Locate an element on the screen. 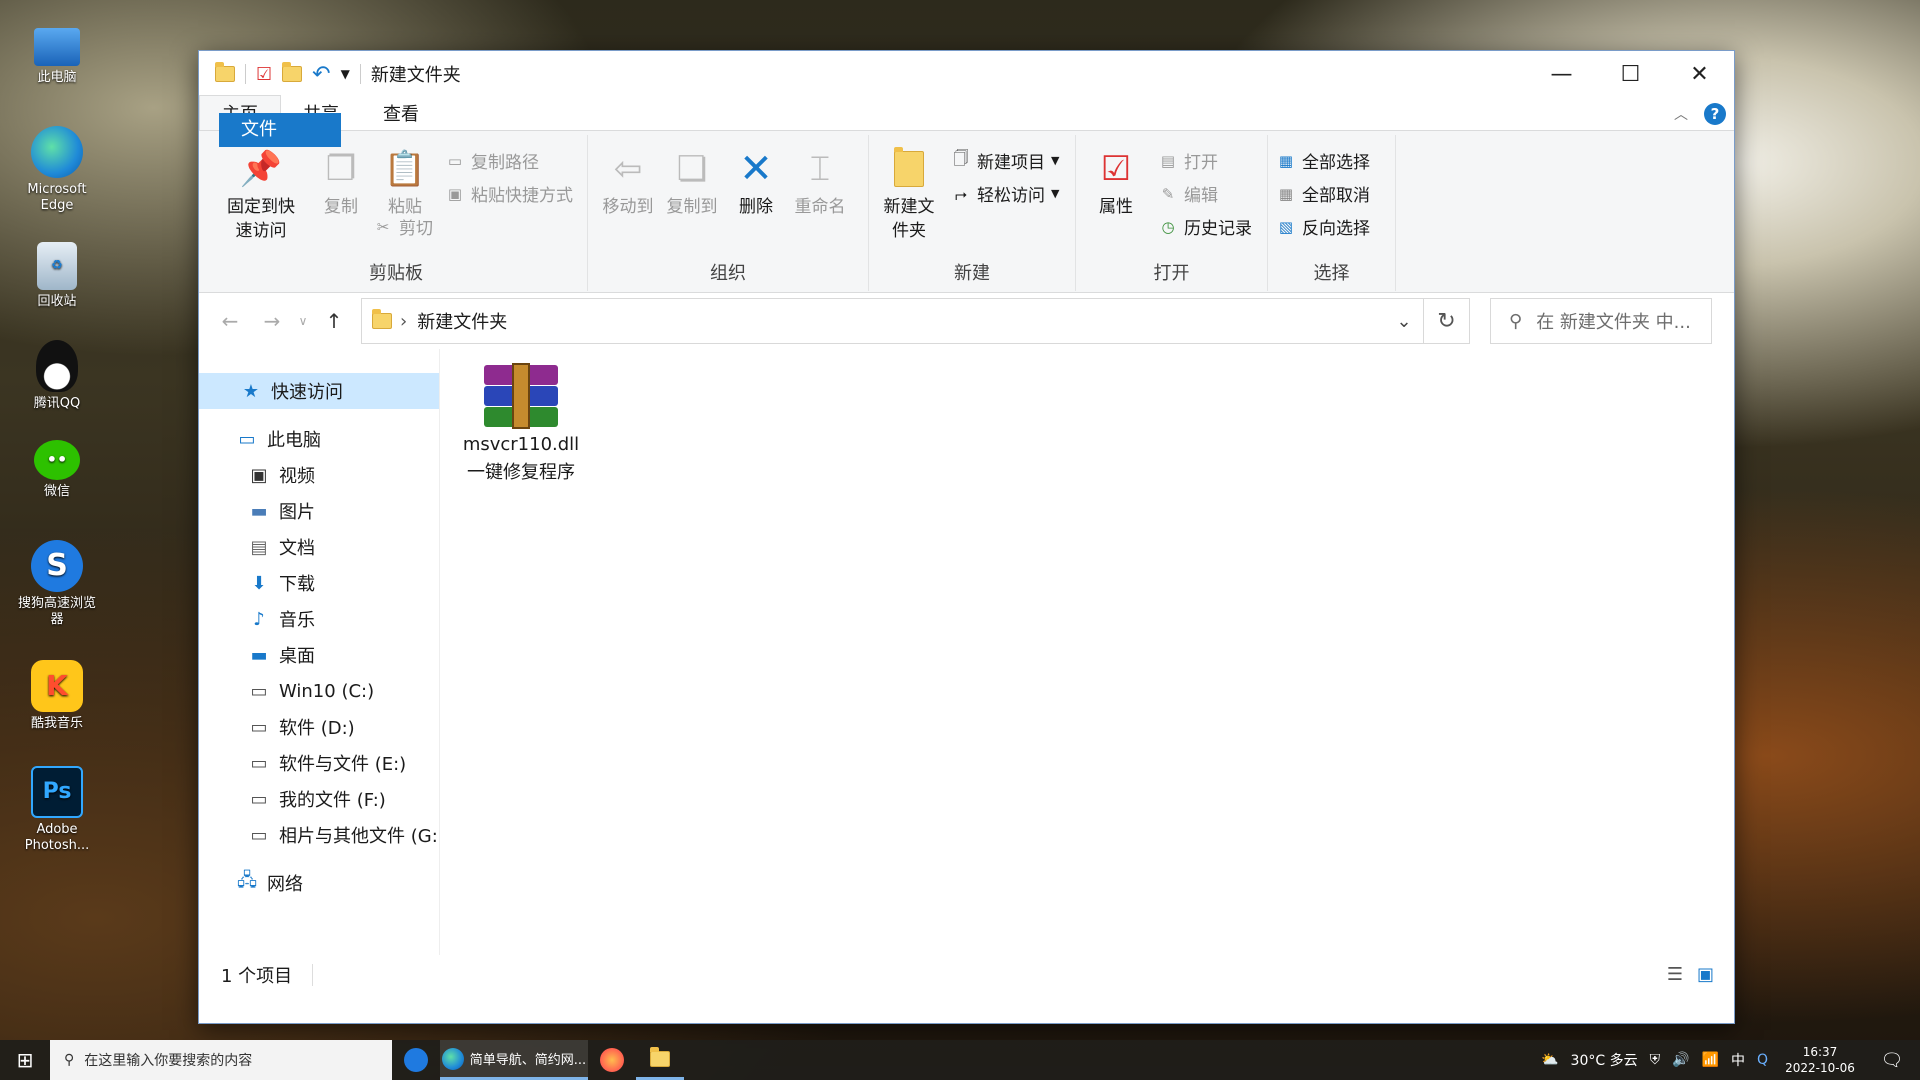  maximize-button: ☐ is located at coordinates (1630, 74).